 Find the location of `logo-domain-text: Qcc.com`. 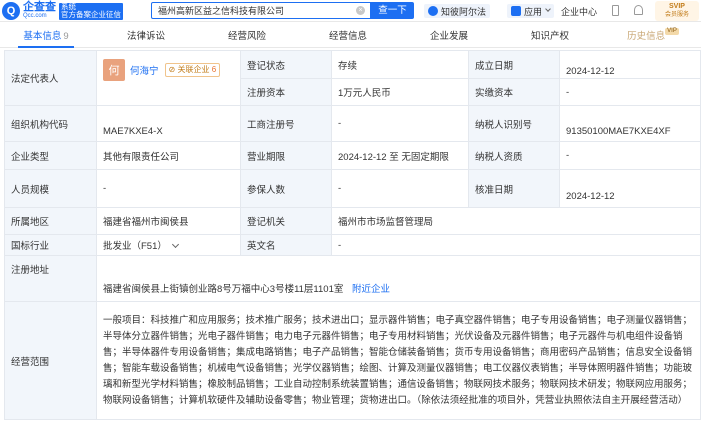

logo-domain-text: Qcc.com is located at coordinates (35, 16).